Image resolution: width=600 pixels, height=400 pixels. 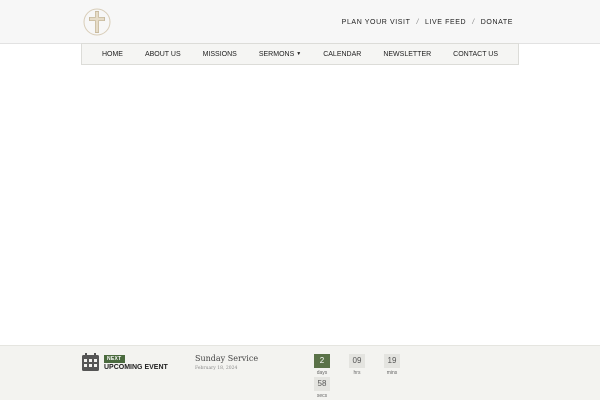 I want to click on nav-item-home: HOME, so click(x=112, y=54).